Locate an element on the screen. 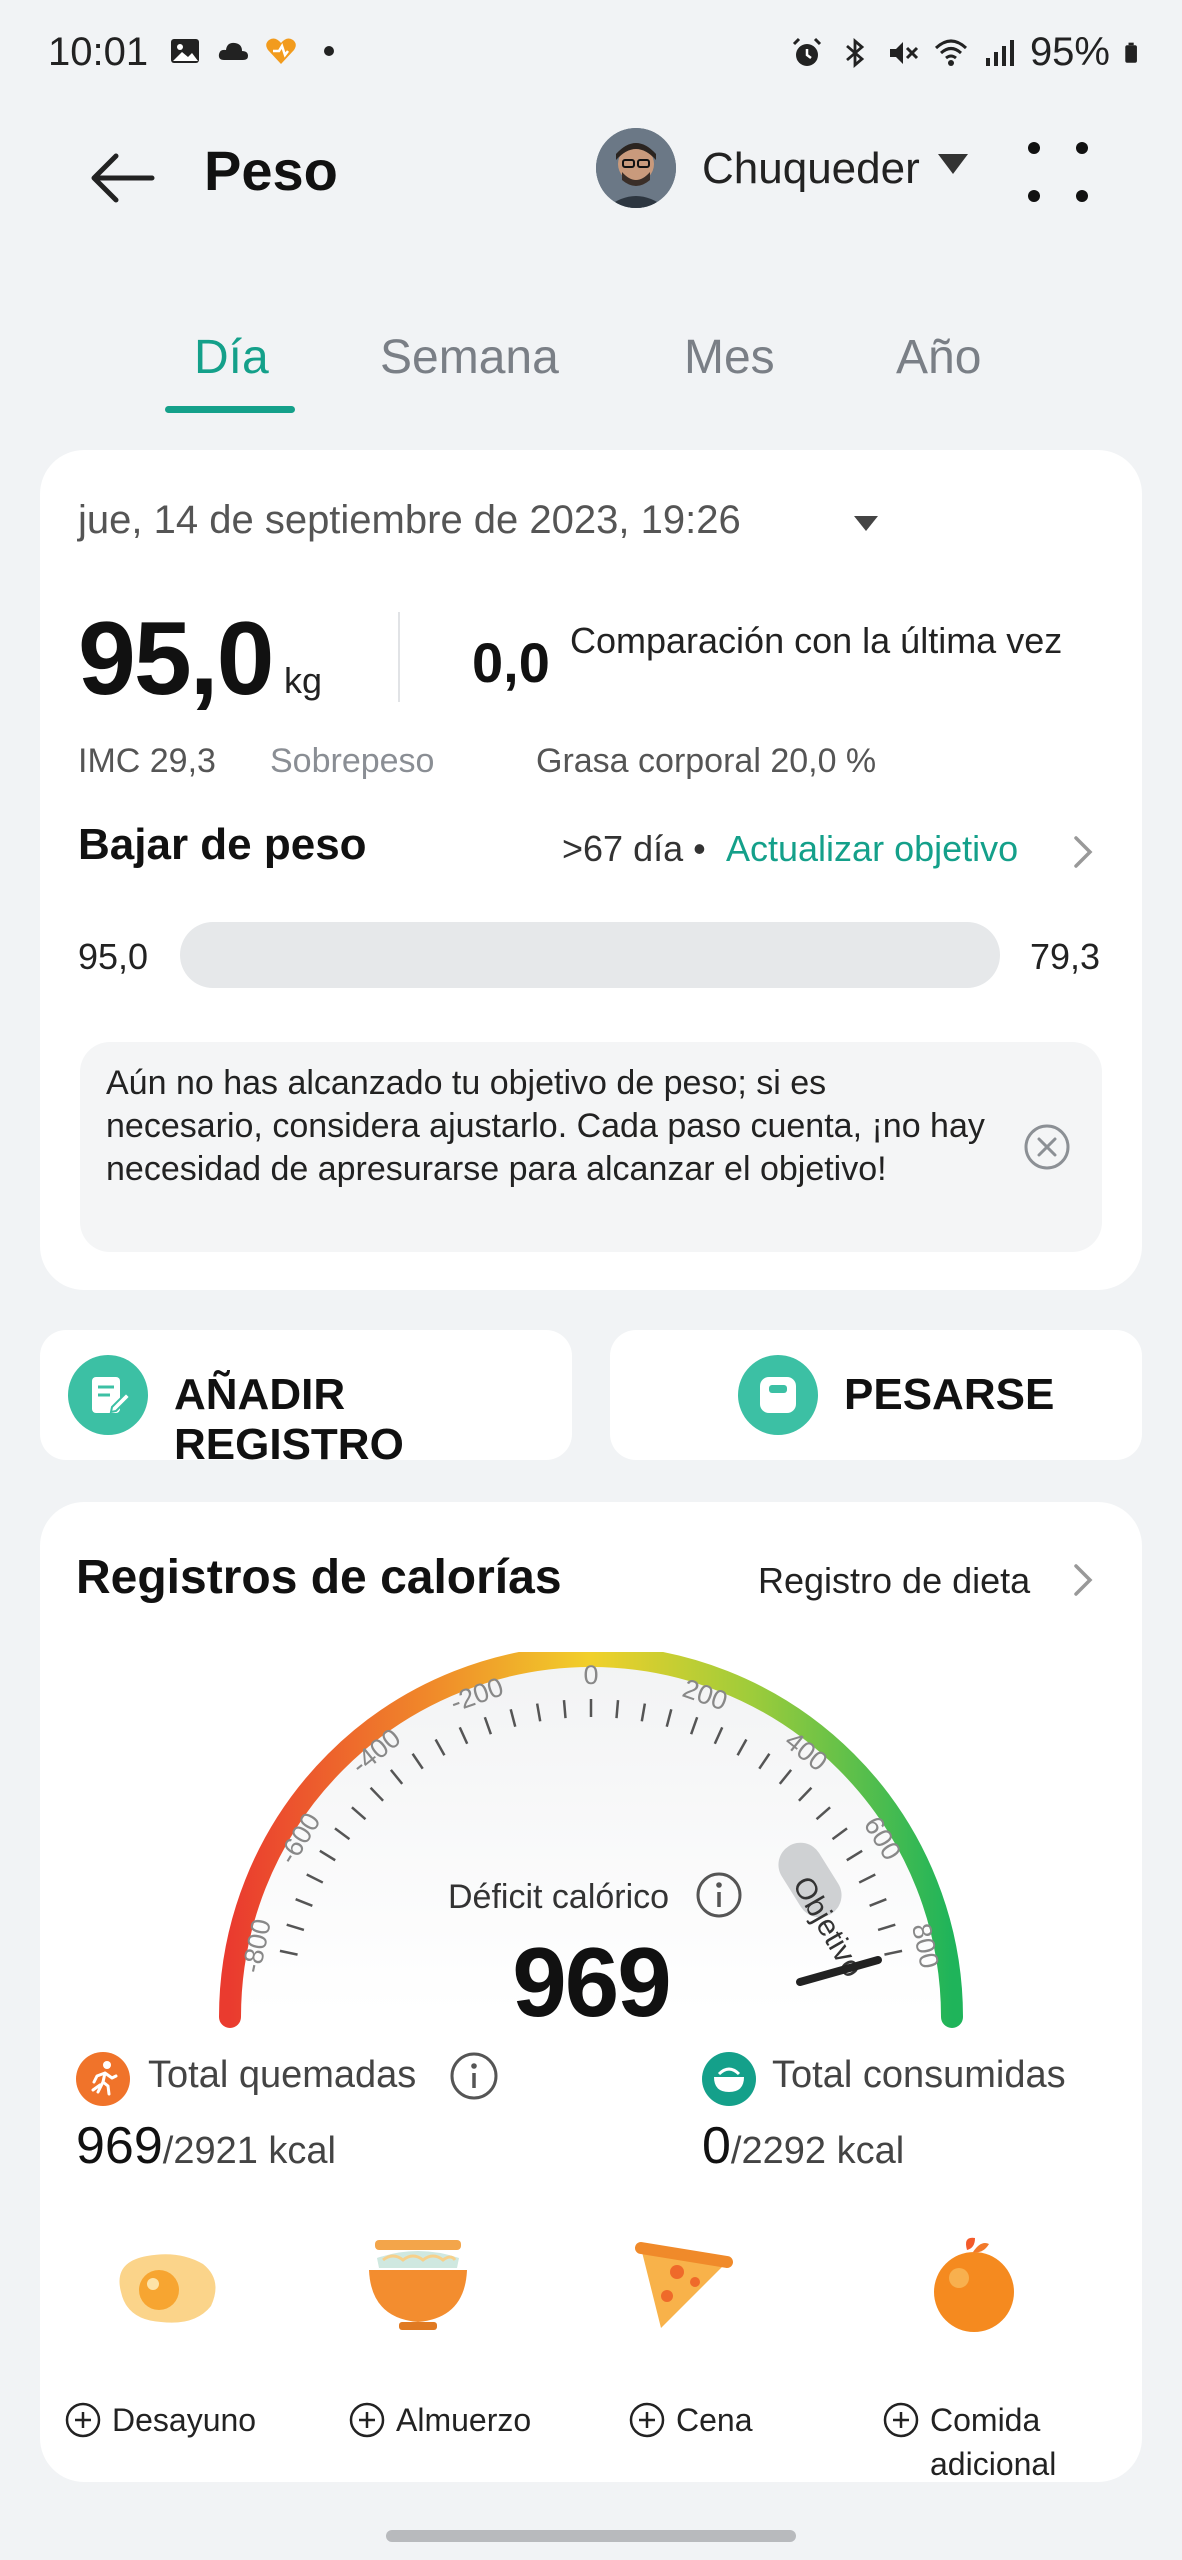  record-datetime: jue, 14 de septiembre de 2023, 19:26 is located at coordinates (409, 520).